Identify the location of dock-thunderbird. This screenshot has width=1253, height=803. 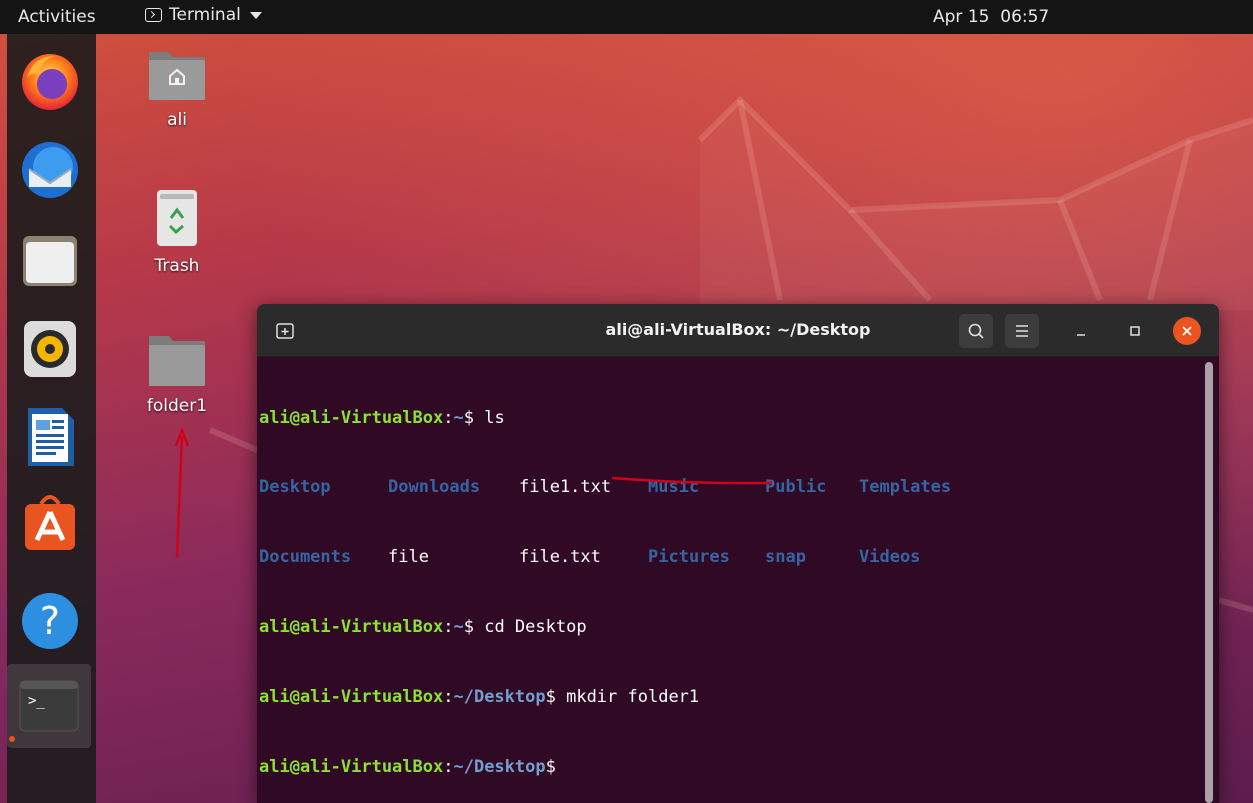
(50, 170).